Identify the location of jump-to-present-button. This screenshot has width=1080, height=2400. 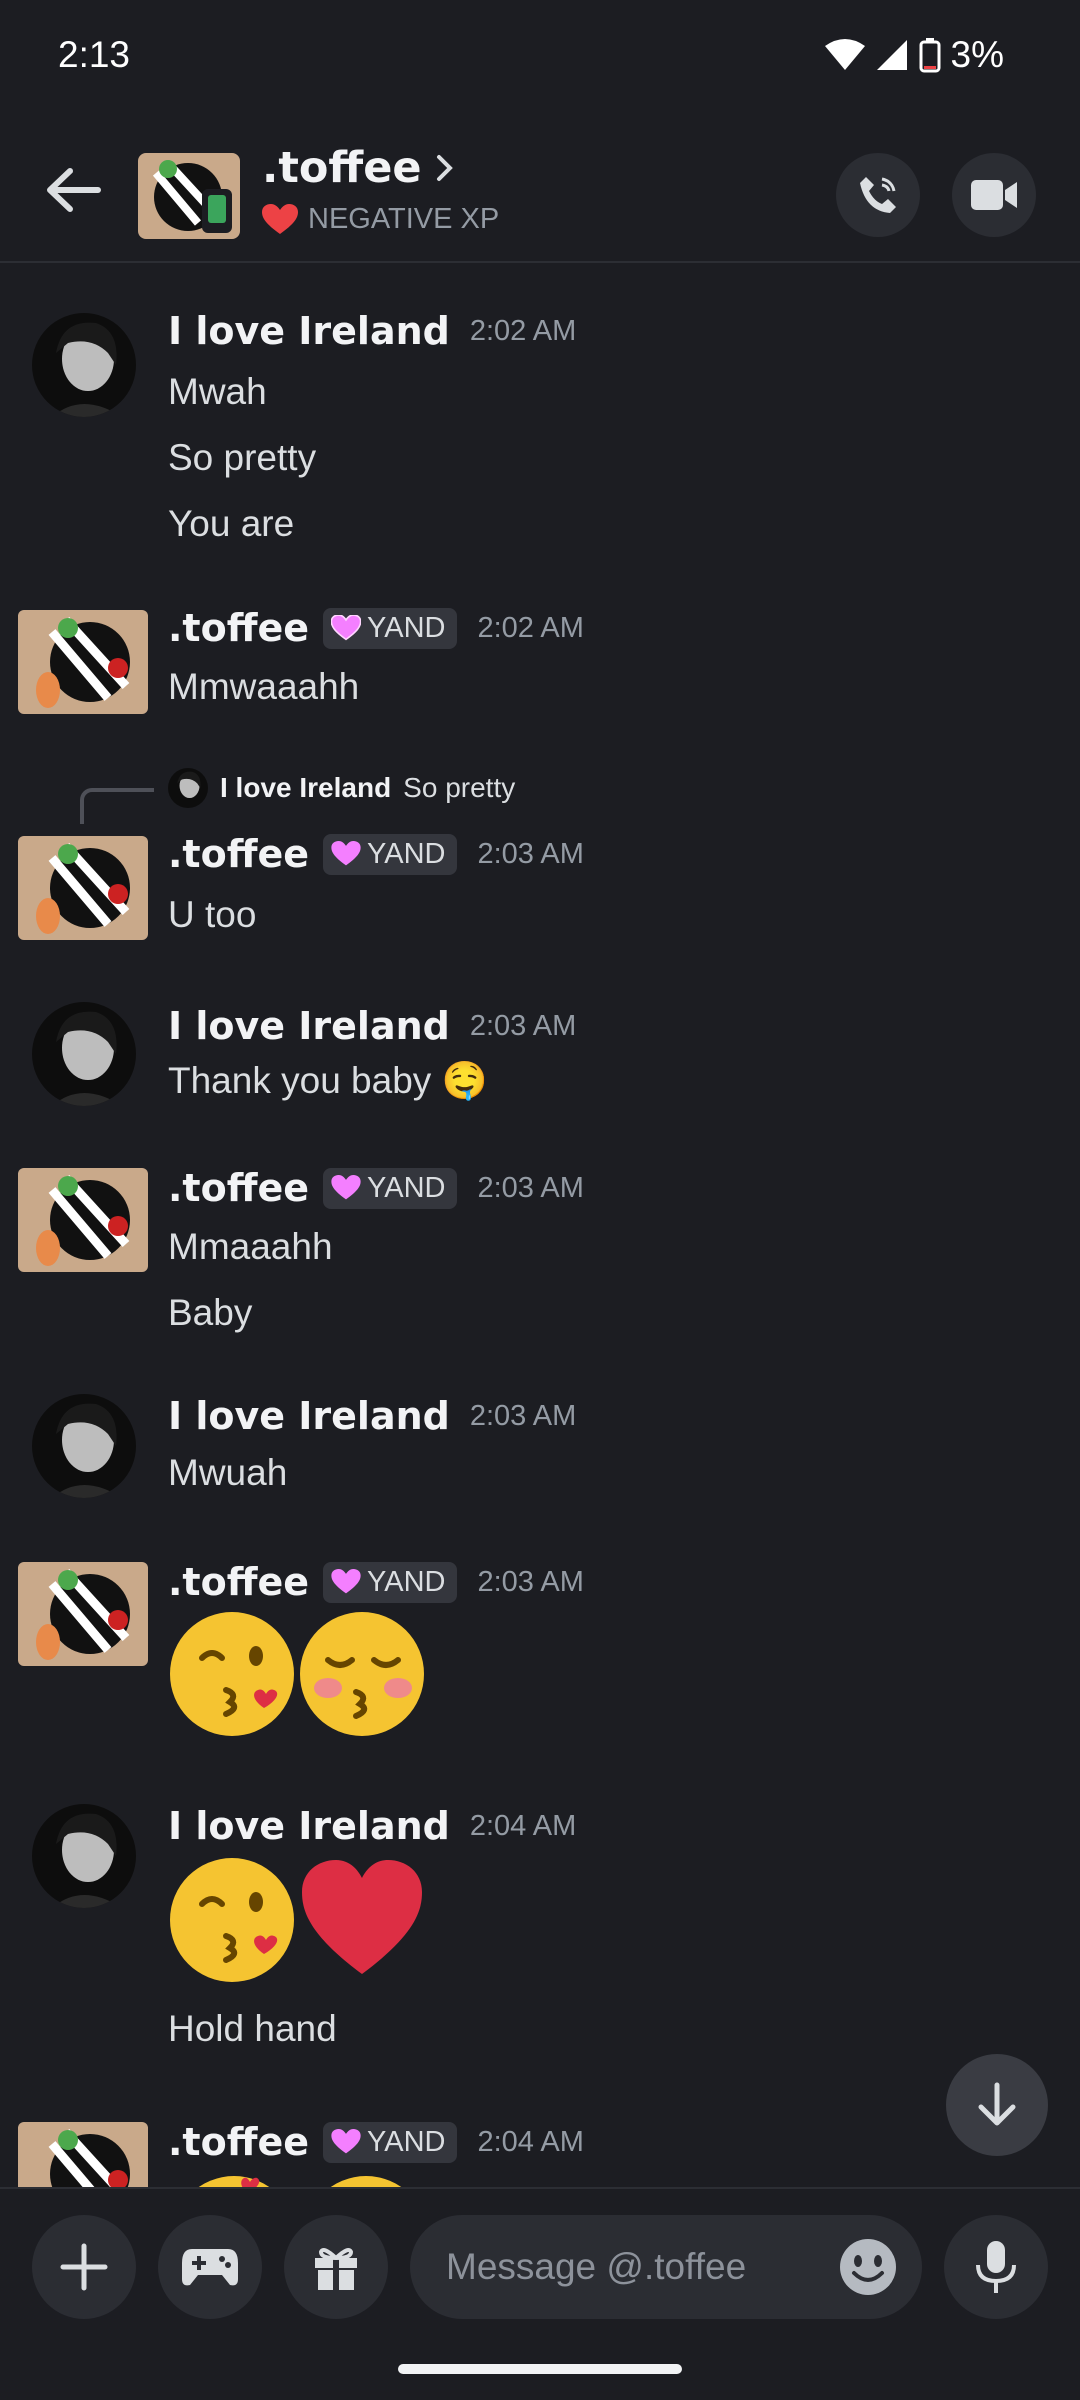
(997, 2105).